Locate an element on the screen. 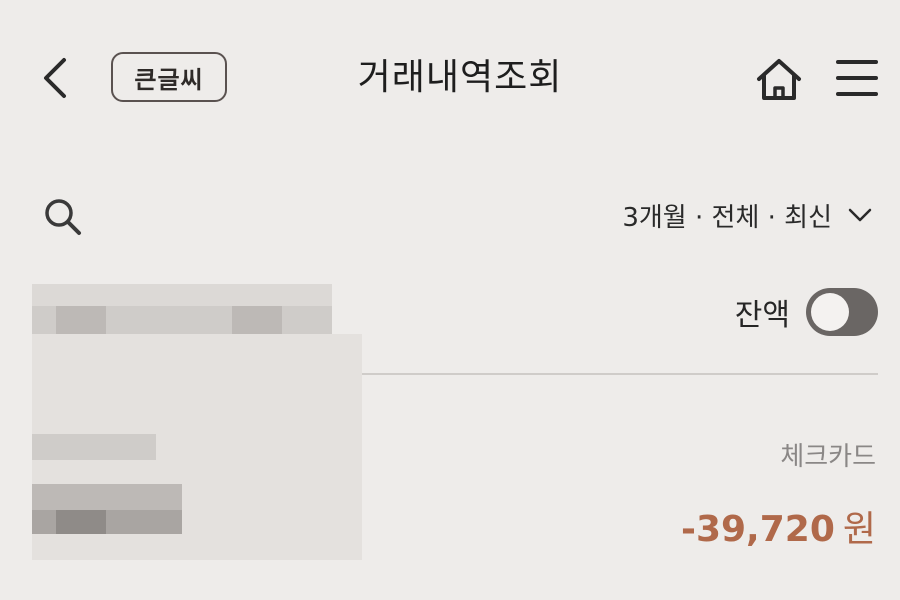 This screenshot has width=900, height=600. filter-label: 3개월 · 전체 · 최신 is located at coordinates (727, 217).